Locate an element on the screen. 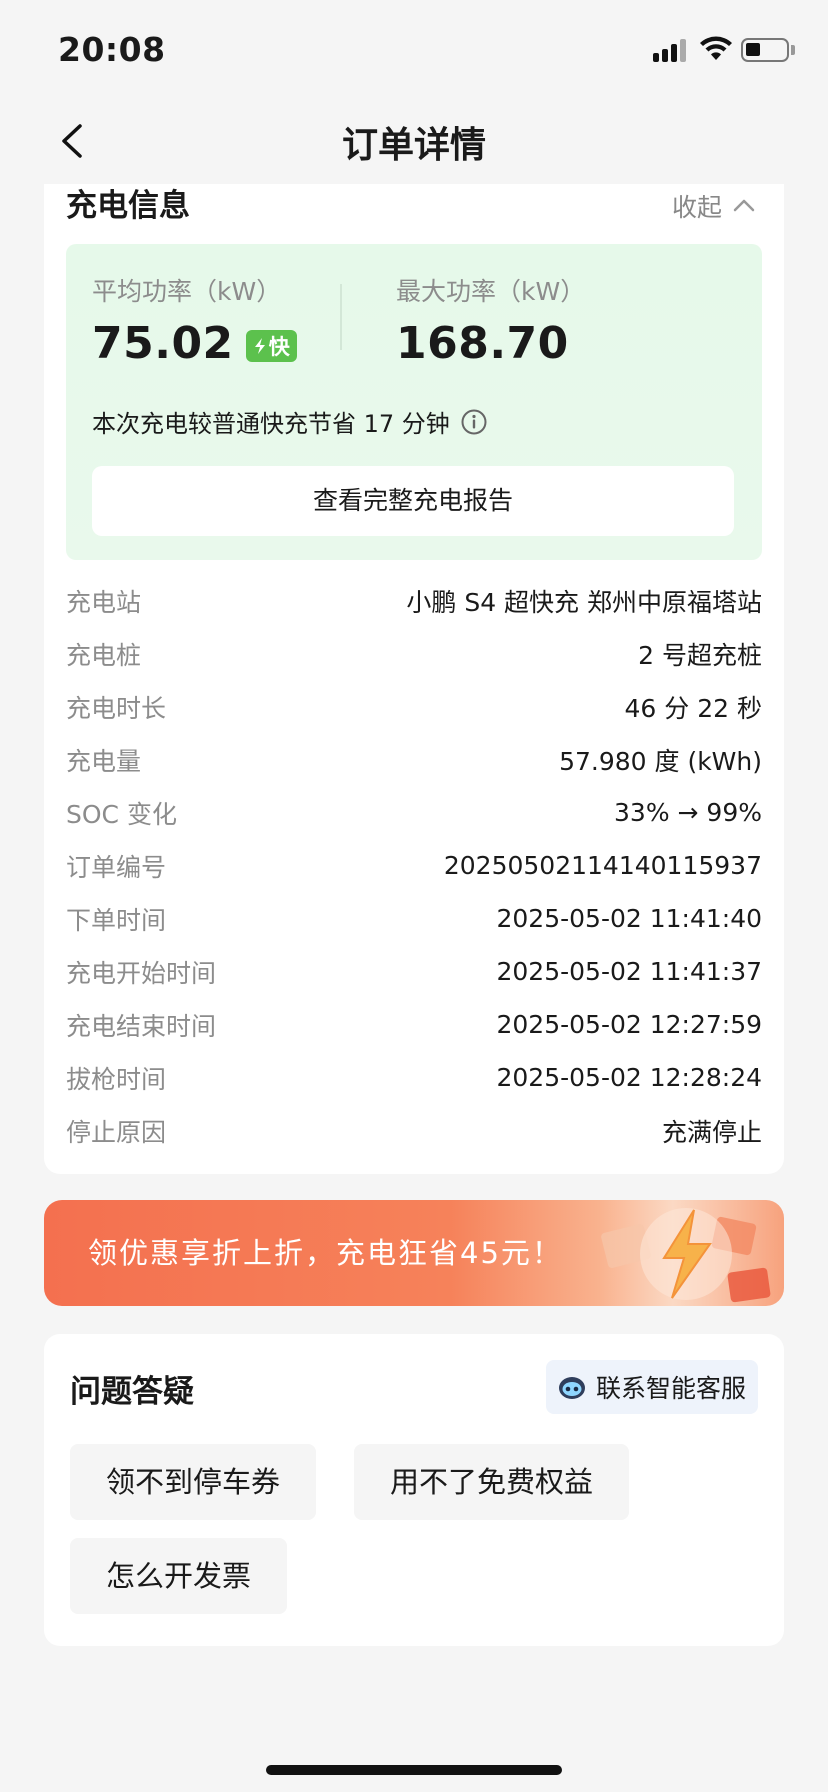 This screenshot has height=1792, width=828. detail-row-soc: SOC 变化 33% → 99% is located at coordinates (414, 812).